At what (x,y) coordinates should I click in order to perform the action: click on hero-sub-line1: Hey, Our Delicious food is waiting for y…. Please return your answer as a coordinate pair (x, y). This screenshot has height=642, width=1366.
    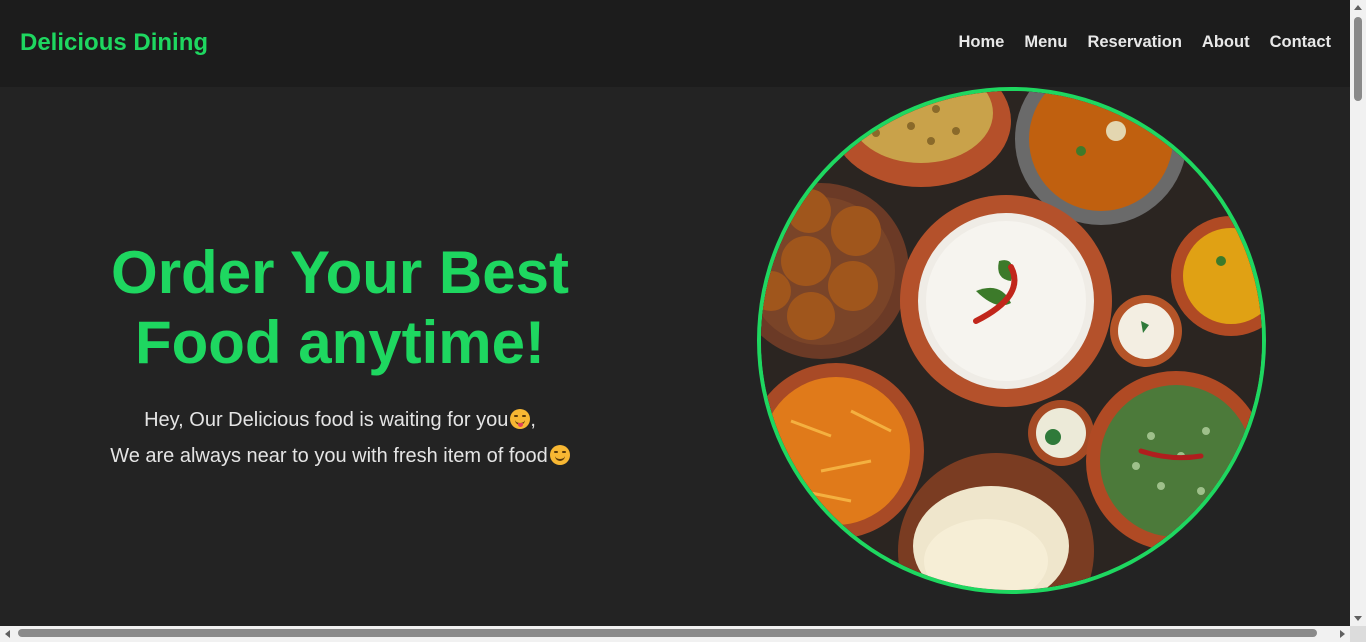
    Looking at the image, I should click on (326, 420).